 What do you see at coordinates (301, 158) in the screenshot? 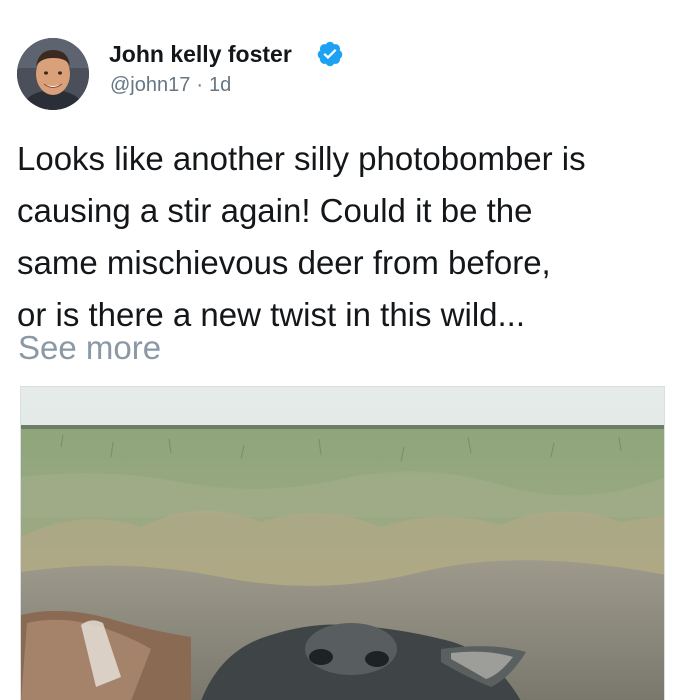
I see `tweet-text-line: Looks like another silly photobomber is` at bounding box center [301, 158].